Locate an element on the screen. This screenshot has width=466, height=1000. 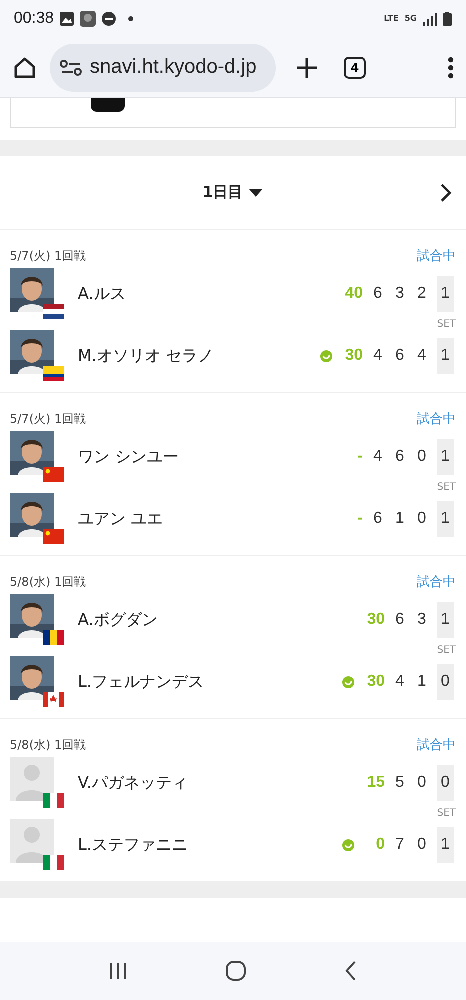
player-name: ユアン ユエ is located at coordinates (121, 519).